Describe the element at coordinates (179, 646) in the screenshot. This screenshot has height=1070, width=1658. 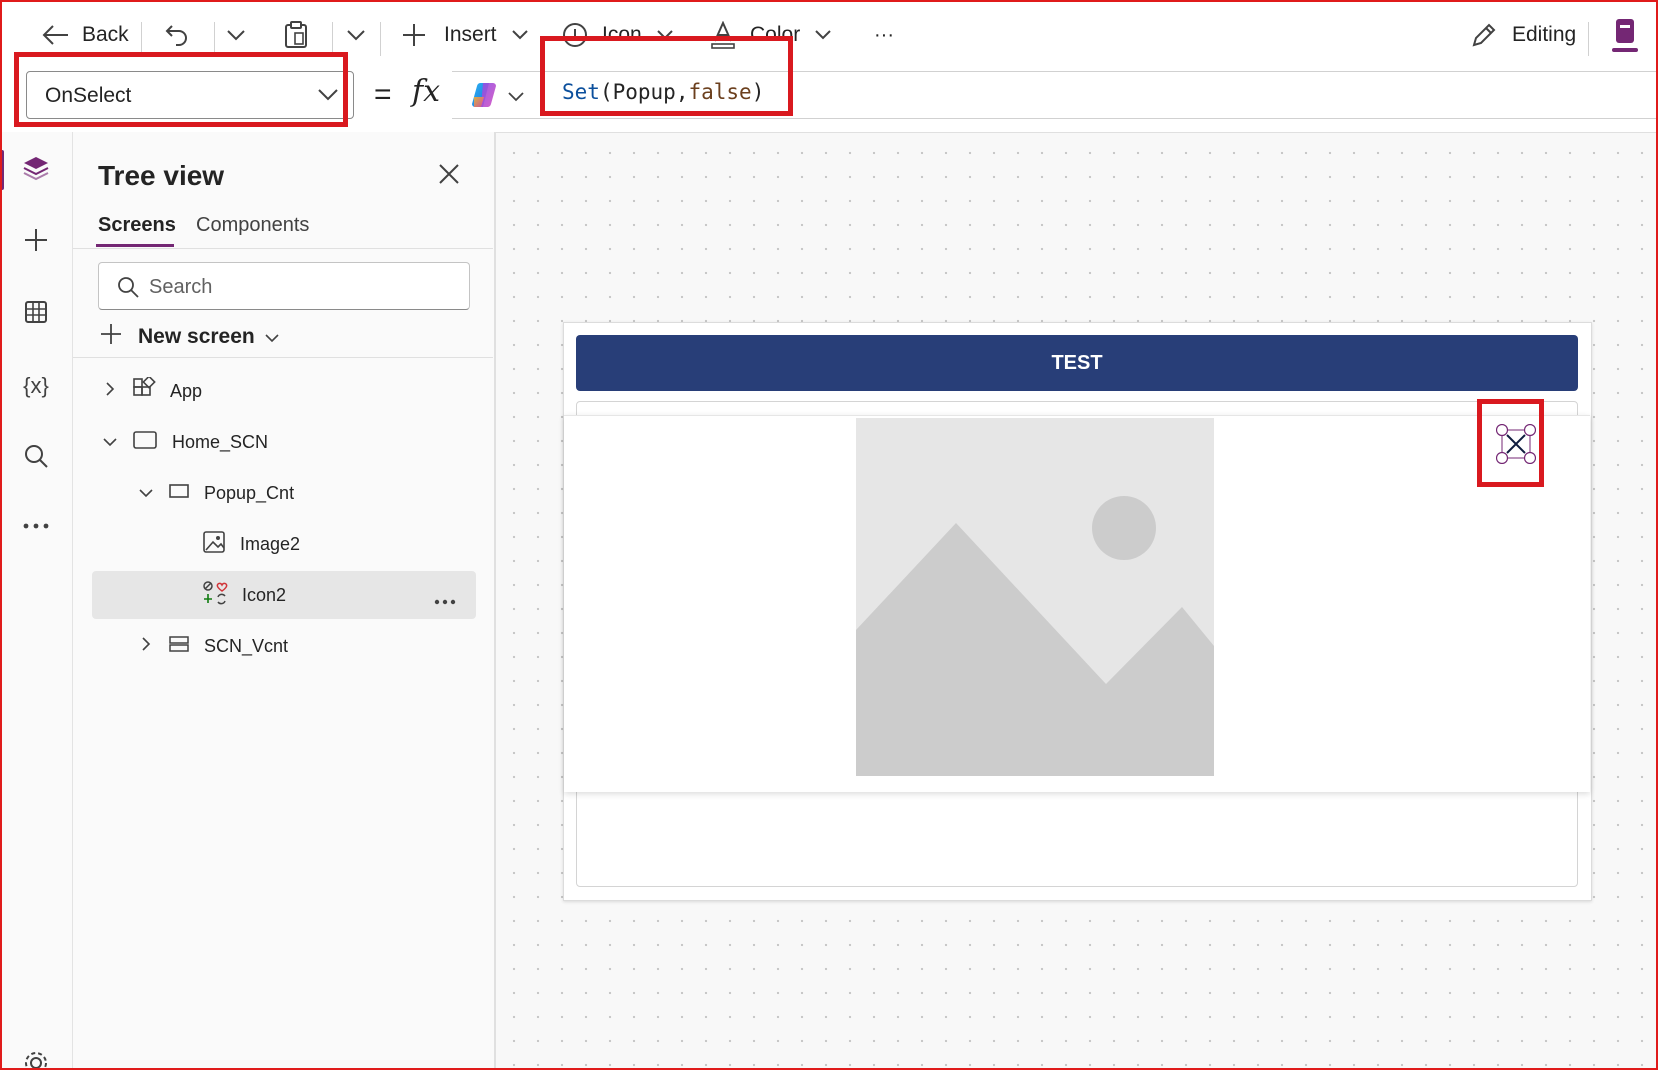
I see `vertical-container-icon` at that location.